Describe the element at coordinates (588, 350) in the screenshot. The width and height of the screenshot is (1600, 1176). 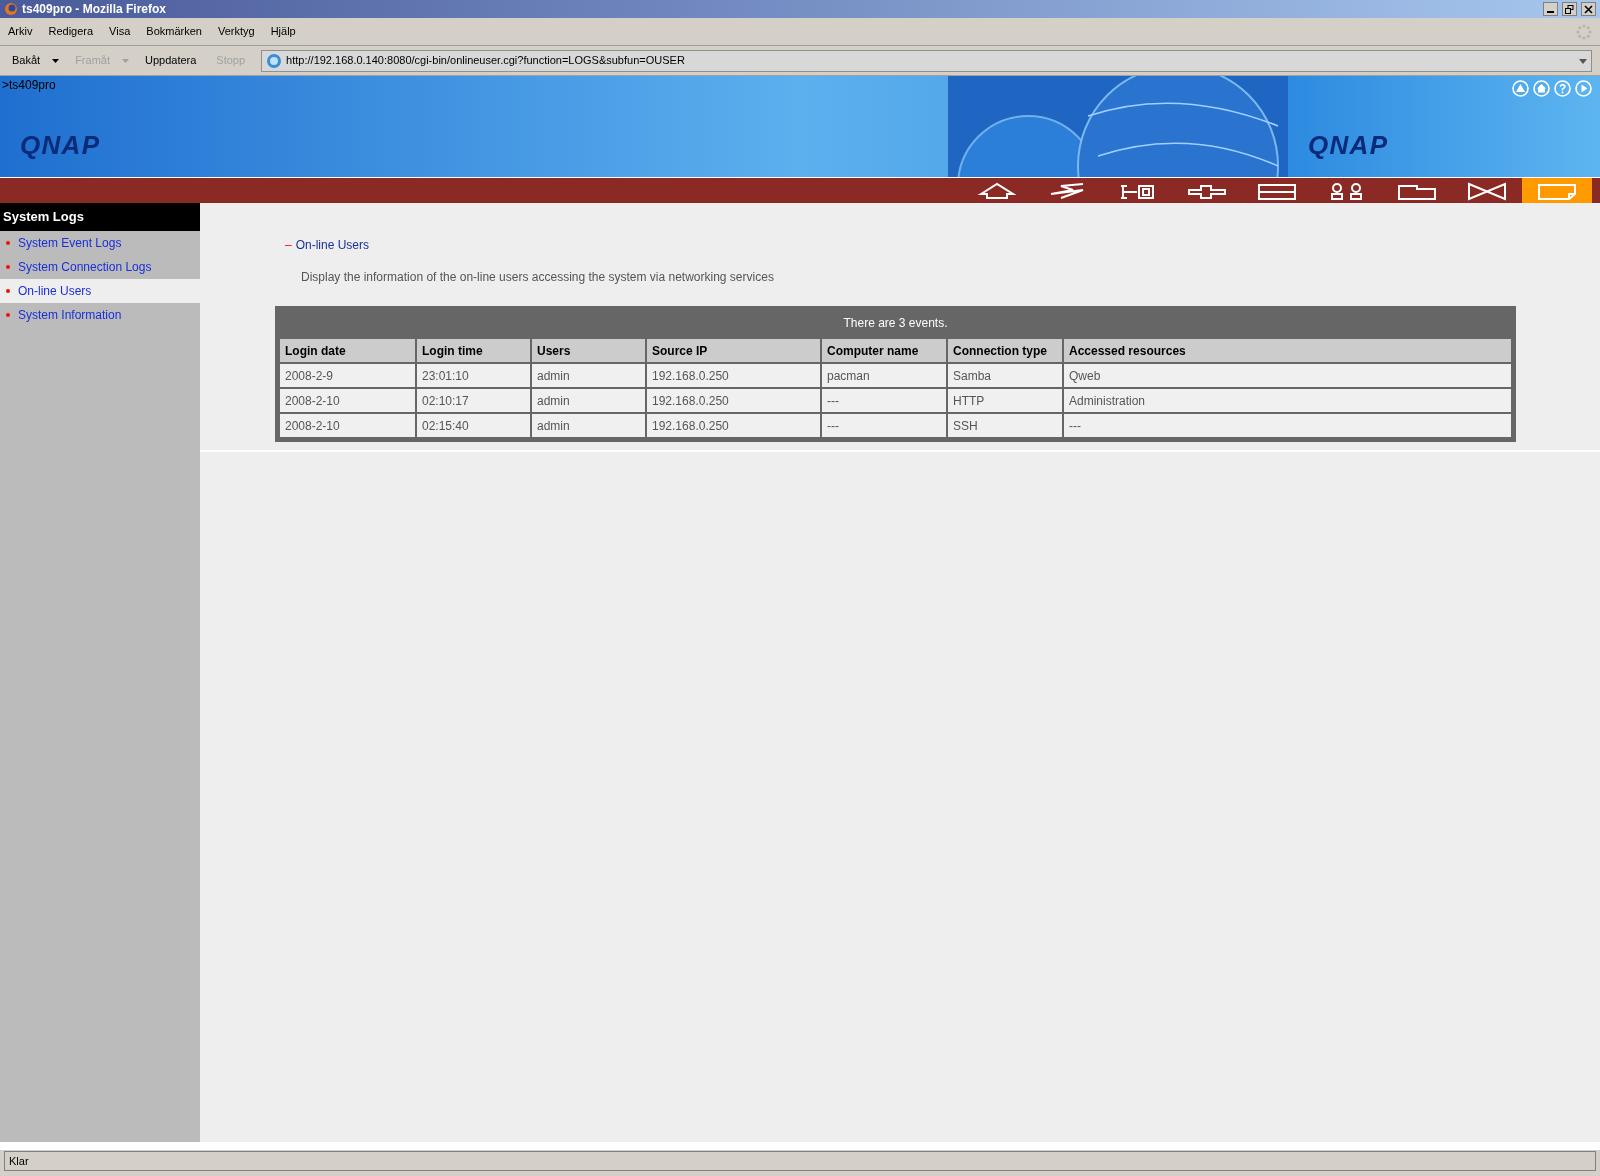
I see `column-header: Users` at that location.